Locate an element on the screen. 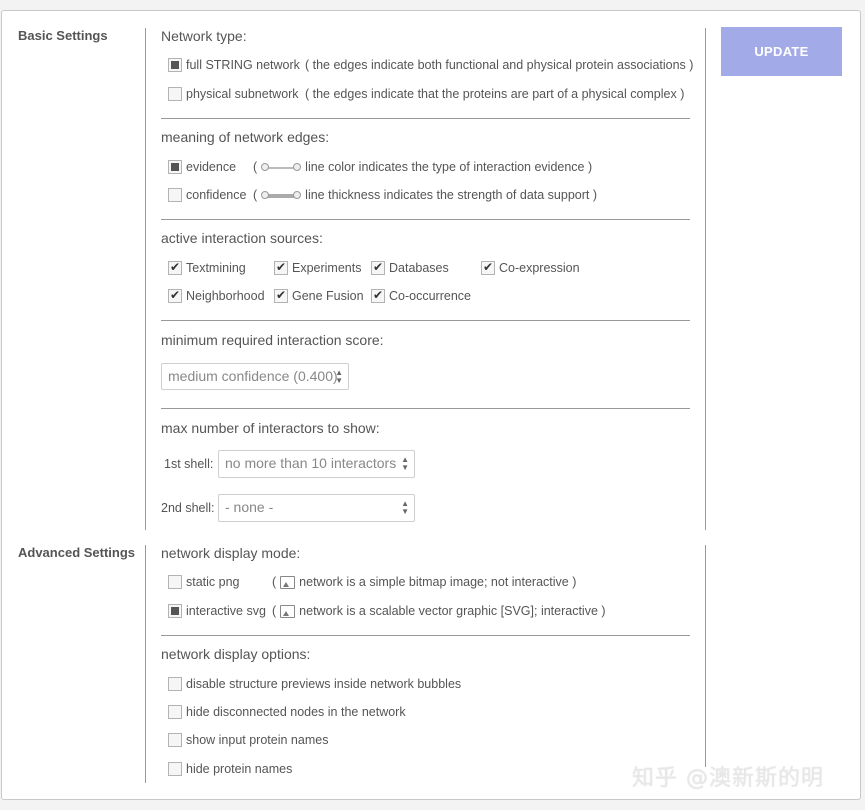  hide-disconnected-checkbox is located at coordinates (175, 712).